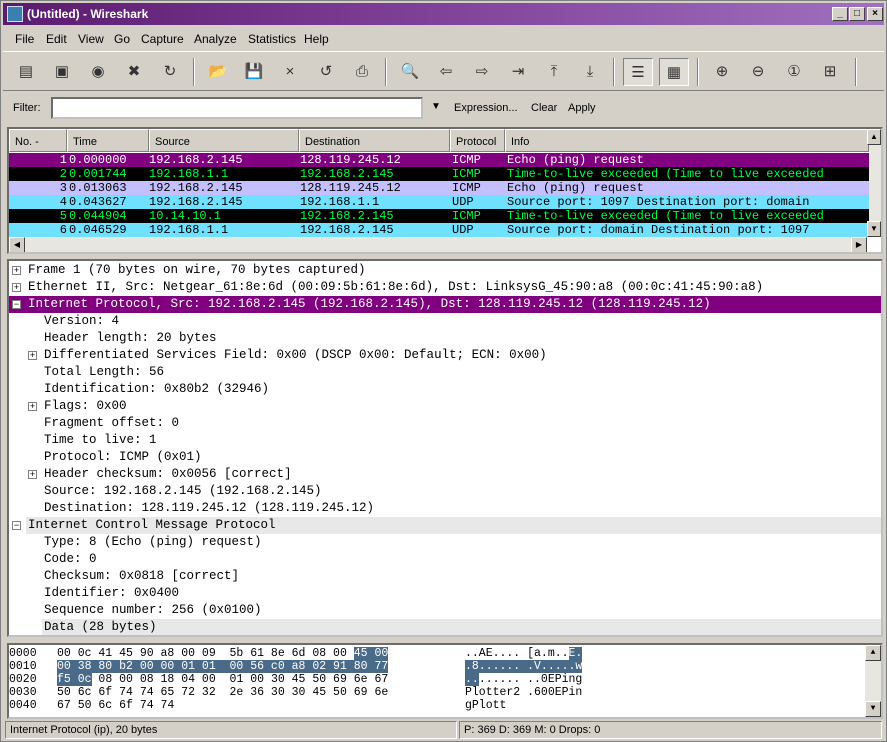 This screenshot has width=887, height=742. I want to click on column-source: Source, so click(224, 140).